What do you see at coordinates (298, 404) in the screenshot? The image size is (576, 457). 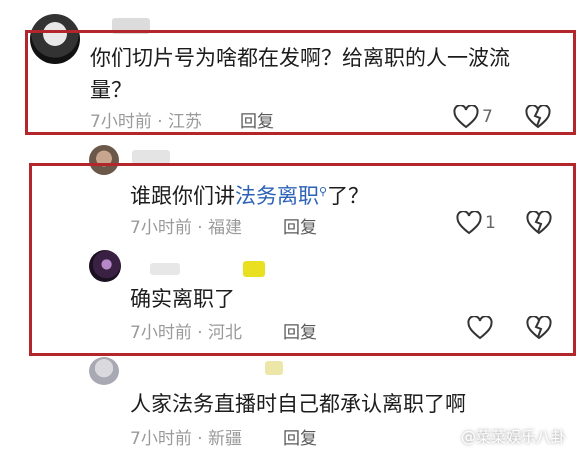 I see `comment-text: 人家法务直播时自己都承认离职了啊` at bounding box center [298, 404].